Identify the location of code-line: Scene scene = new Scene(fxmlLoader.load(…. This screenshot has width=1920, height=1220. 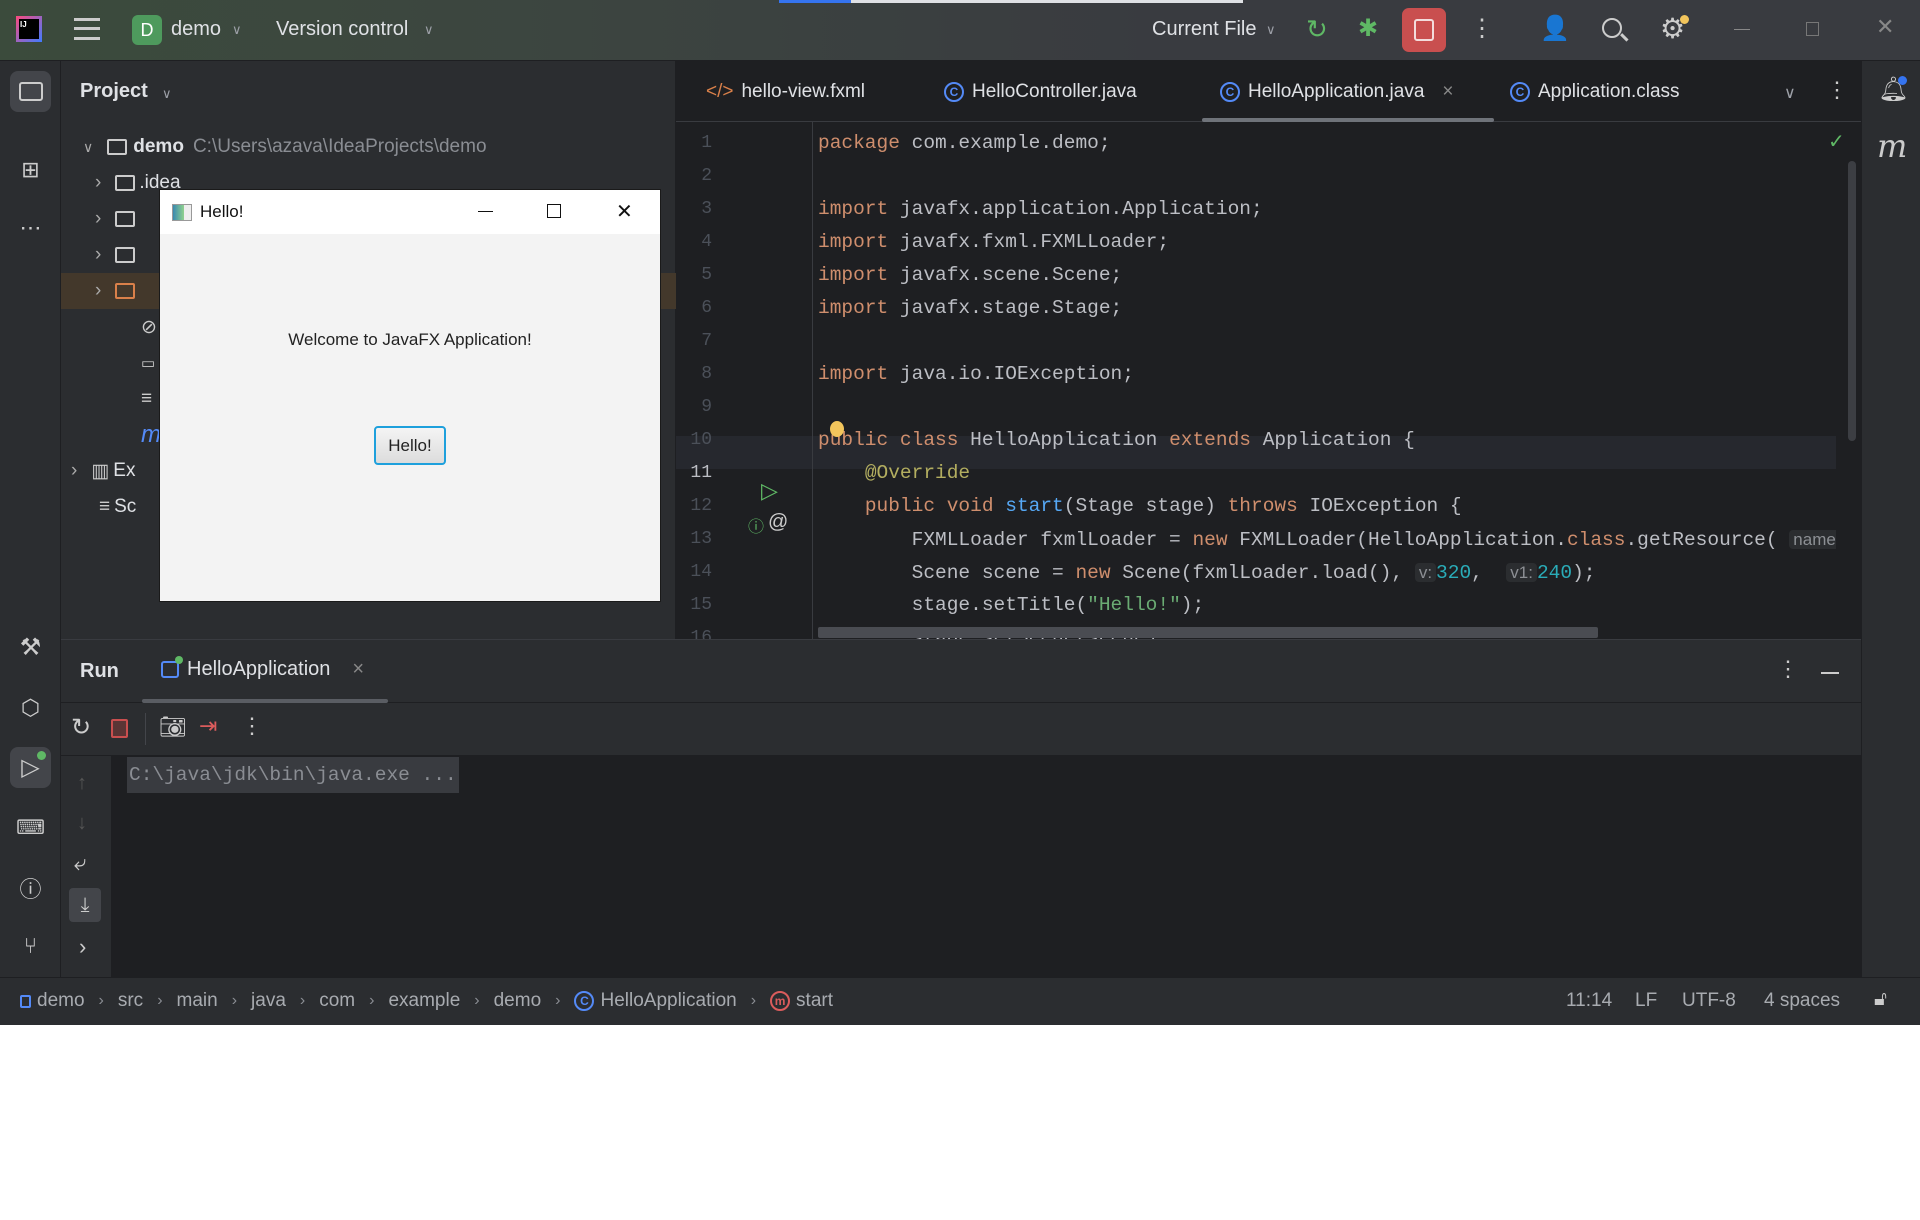
(1207, 572).